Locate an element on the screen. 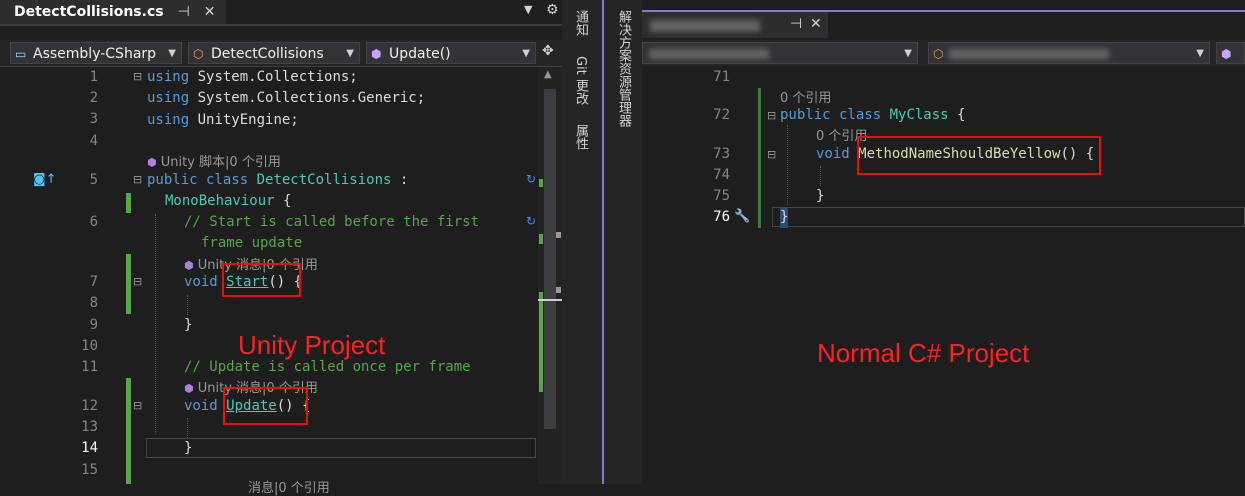  project-dropdown-right: ▼ is located at coordinates (780, 53).